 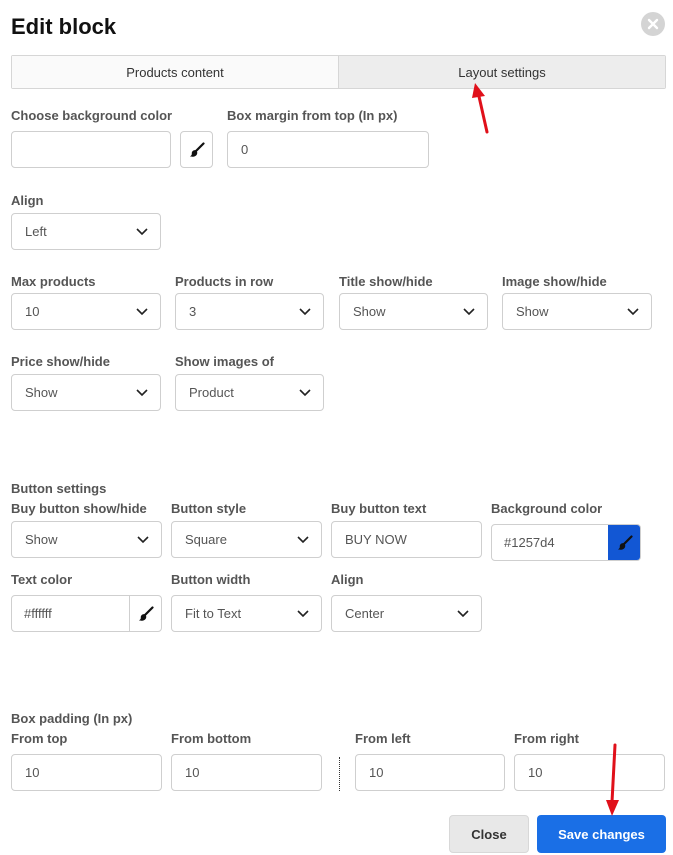 What do you see at coordinates (53, 281) in the screenshot?
I see `max-products-label: Max products` at bounding box center [53, 281].